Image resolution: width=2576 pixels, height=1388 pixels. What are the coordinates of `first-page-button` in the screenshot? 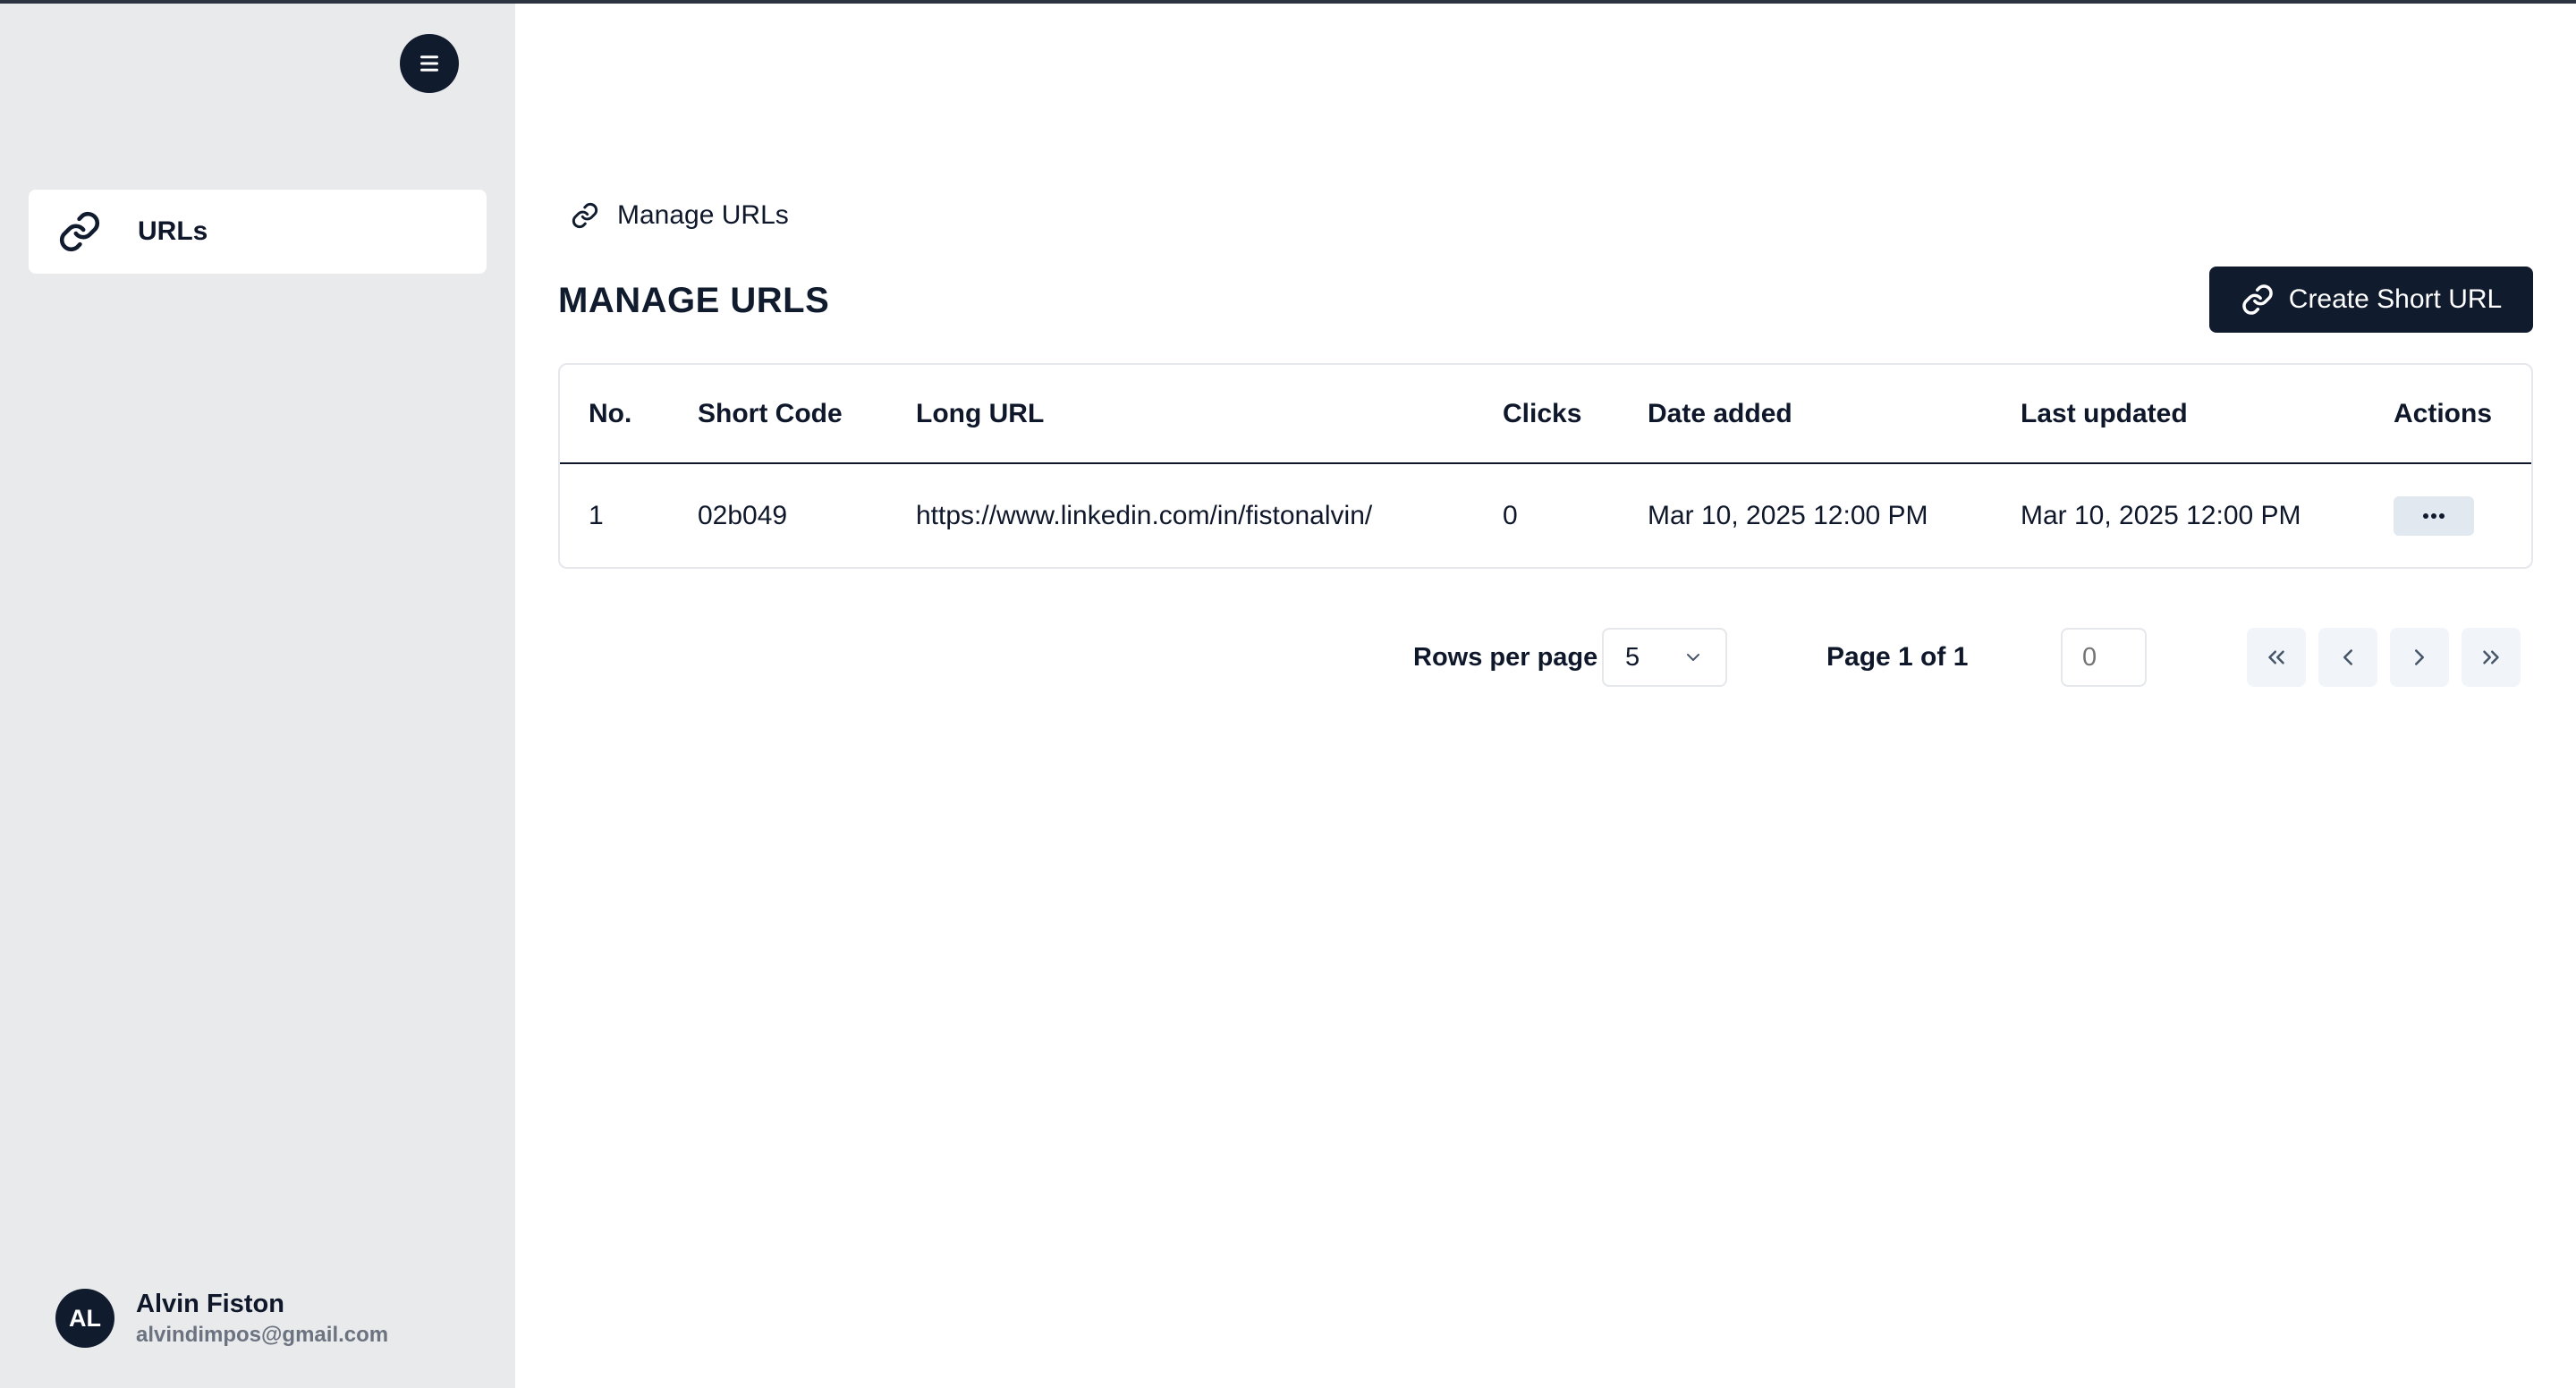 It's located at (2276, 658).